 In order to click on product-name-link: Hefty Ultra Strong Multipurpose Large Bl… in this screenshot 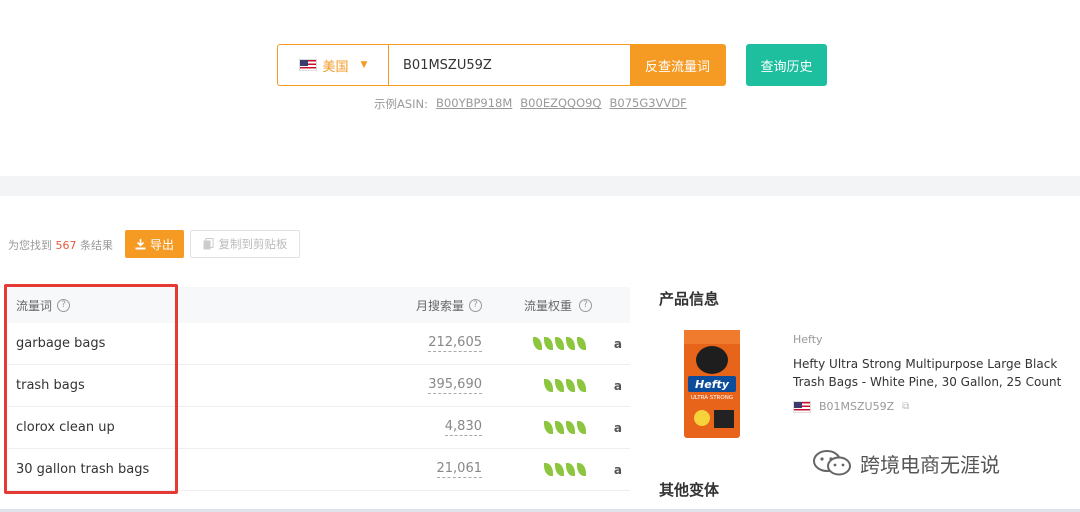, I will do `click(935, 373)`.